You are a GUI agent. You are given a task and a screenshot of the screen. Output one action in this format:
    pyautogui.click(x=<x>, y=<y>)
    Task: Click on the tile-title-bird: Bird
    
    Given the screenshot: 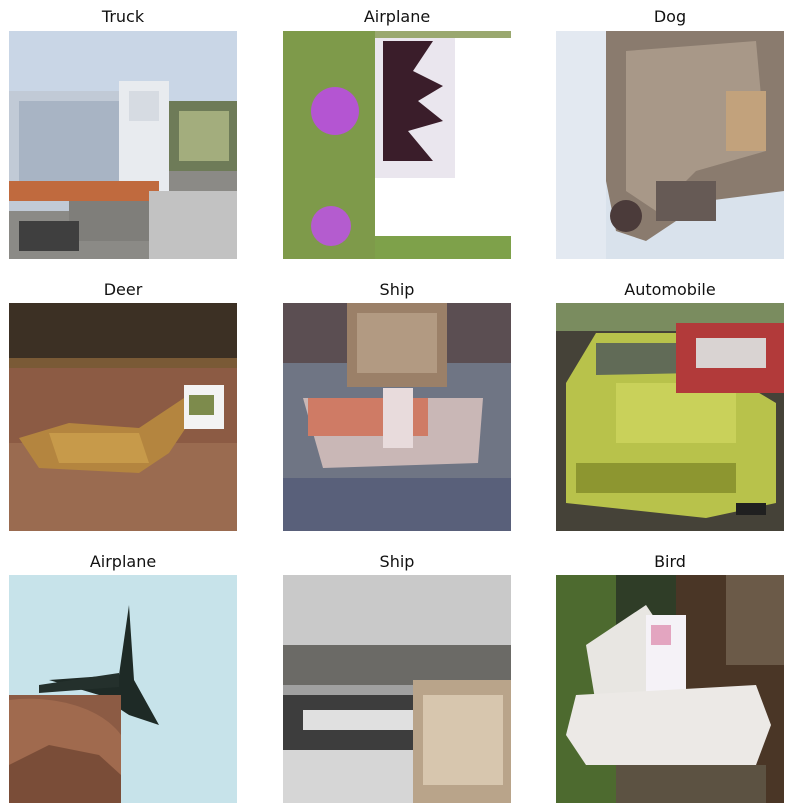 What is the action you would take?
    pyautogui.click(x=670, y=561)
    